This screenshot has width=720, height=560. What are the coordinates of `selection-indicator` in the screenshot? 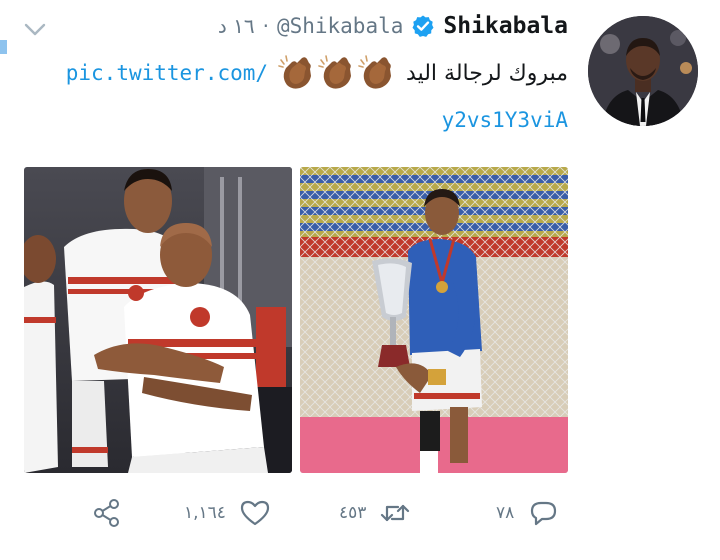 It's located at (3, 47).